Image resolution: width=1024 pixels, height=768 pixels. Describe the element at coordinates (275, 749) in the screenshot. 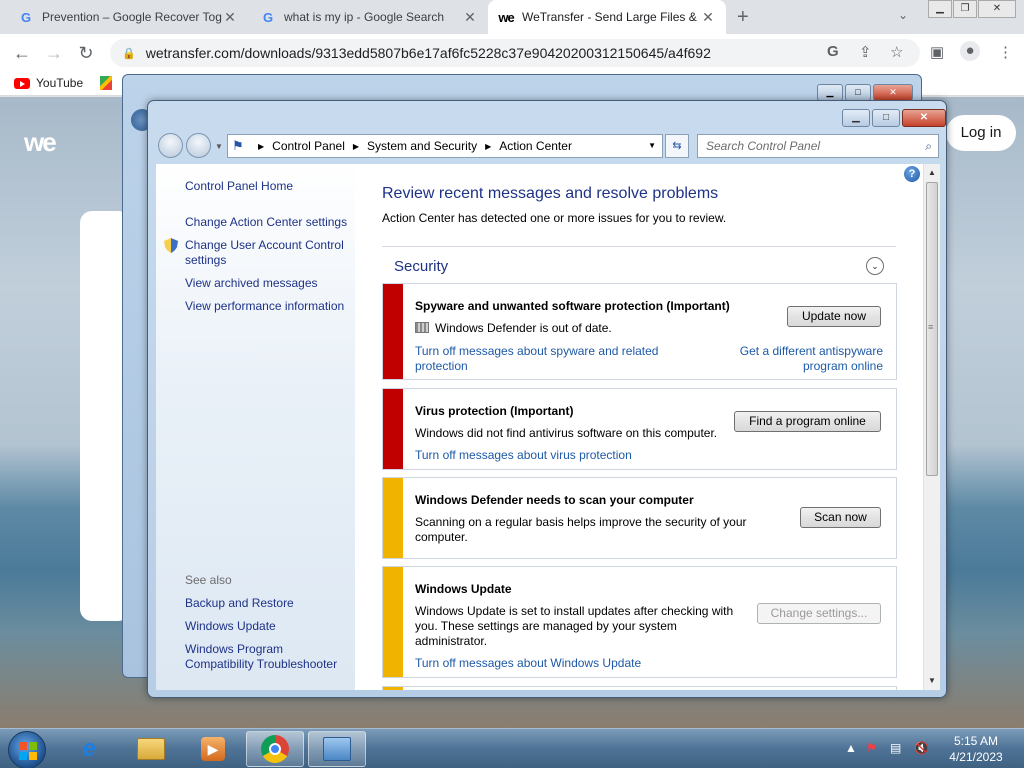

I see `chrome-icon` at that location.